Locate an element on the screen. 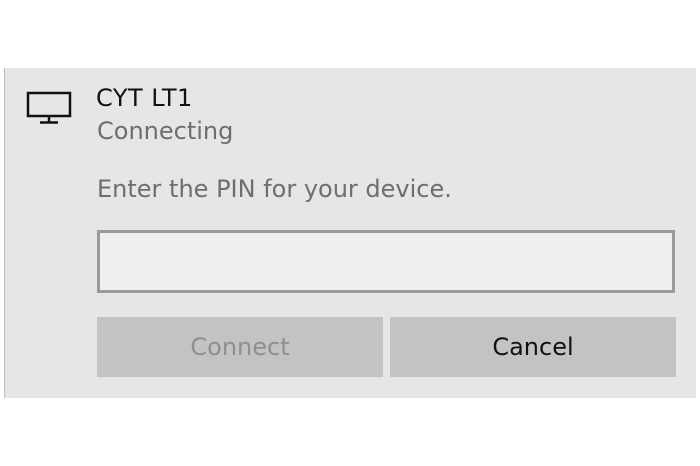 Image resolution: width=700 pixels, height=466 pixels. device-status: Connecting is located at coordinates (165, 131).